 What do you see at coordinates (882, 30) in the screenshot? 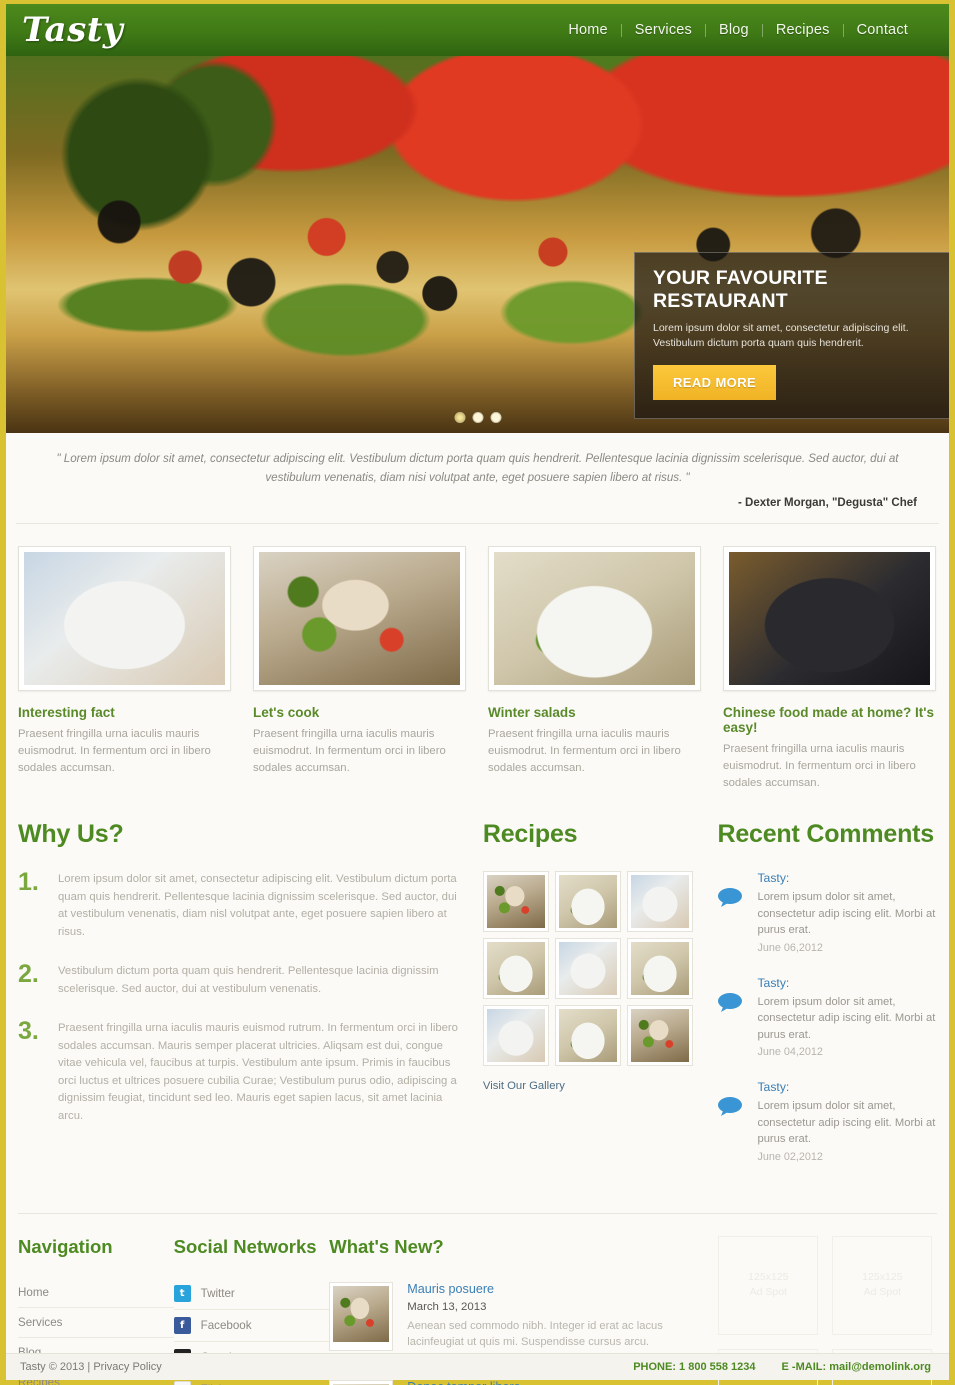
I see `nav-item-contact: Contact` at bounding box center [882, 30].